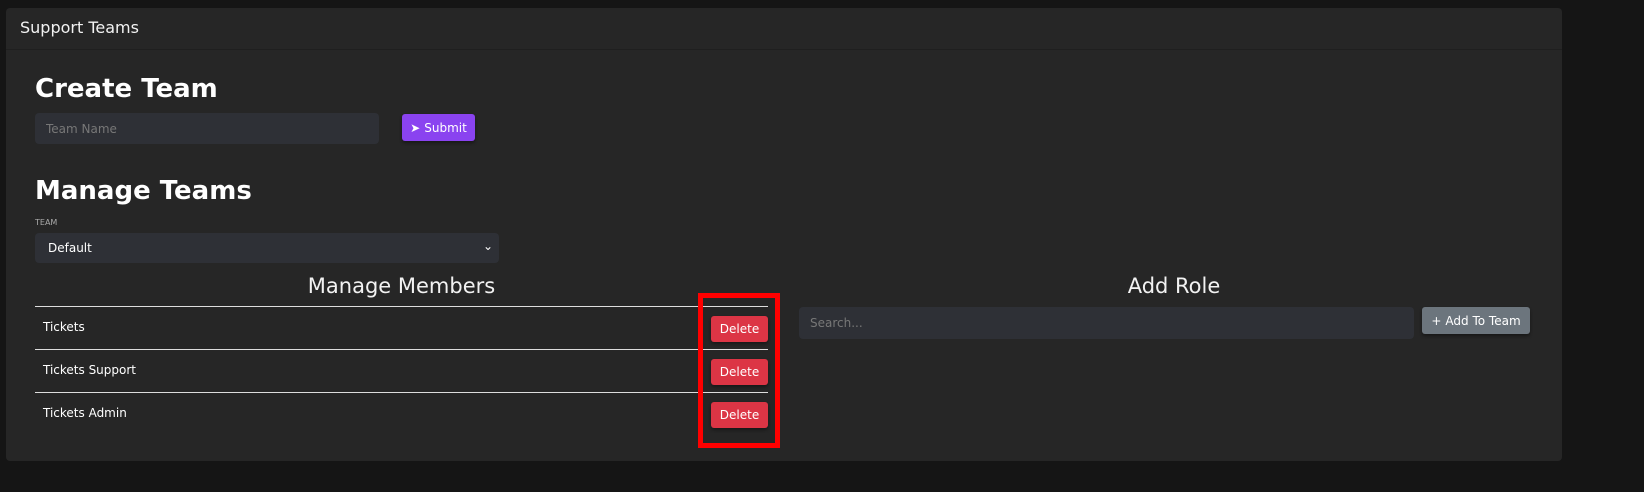 This screenshot has width=1644, height=492. Describe the element at coordinates (126, 89) in the screenshot. I see `create-team-heading: Create Team` at that location.